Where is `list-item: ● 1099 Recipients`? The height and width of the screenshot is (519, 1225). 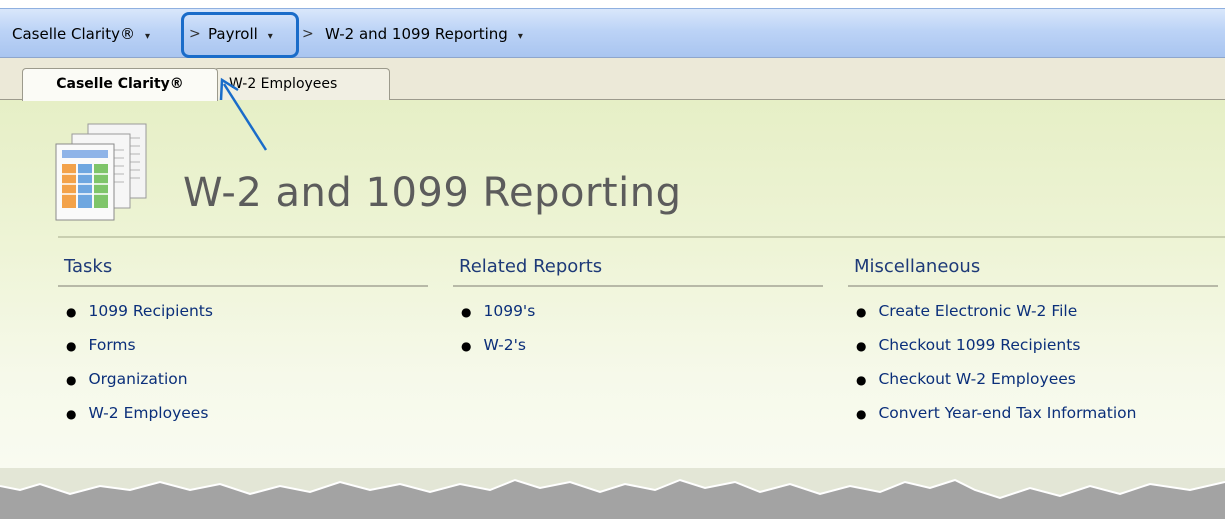 list-item: ● 1099 Recipients is located at coordinates (139, 315).